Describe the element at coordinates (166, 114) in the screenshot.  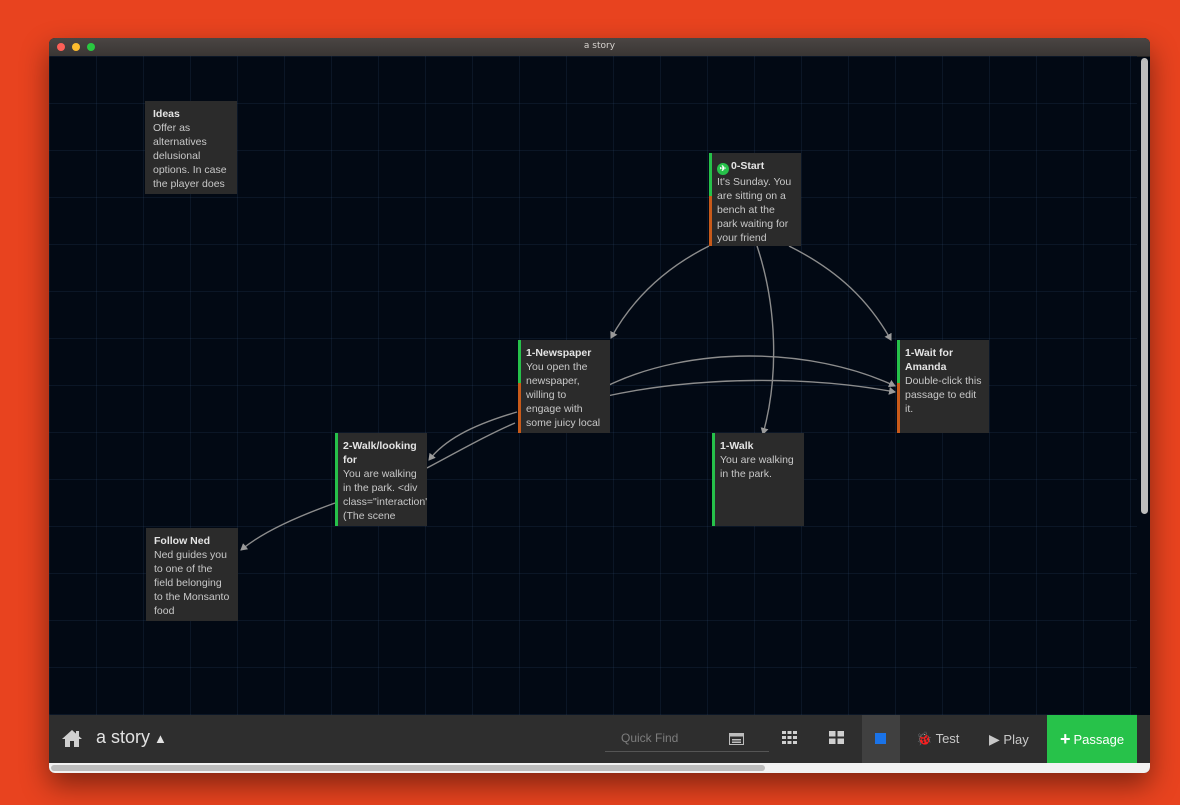
I see `passage-title: Ideas` at that location.